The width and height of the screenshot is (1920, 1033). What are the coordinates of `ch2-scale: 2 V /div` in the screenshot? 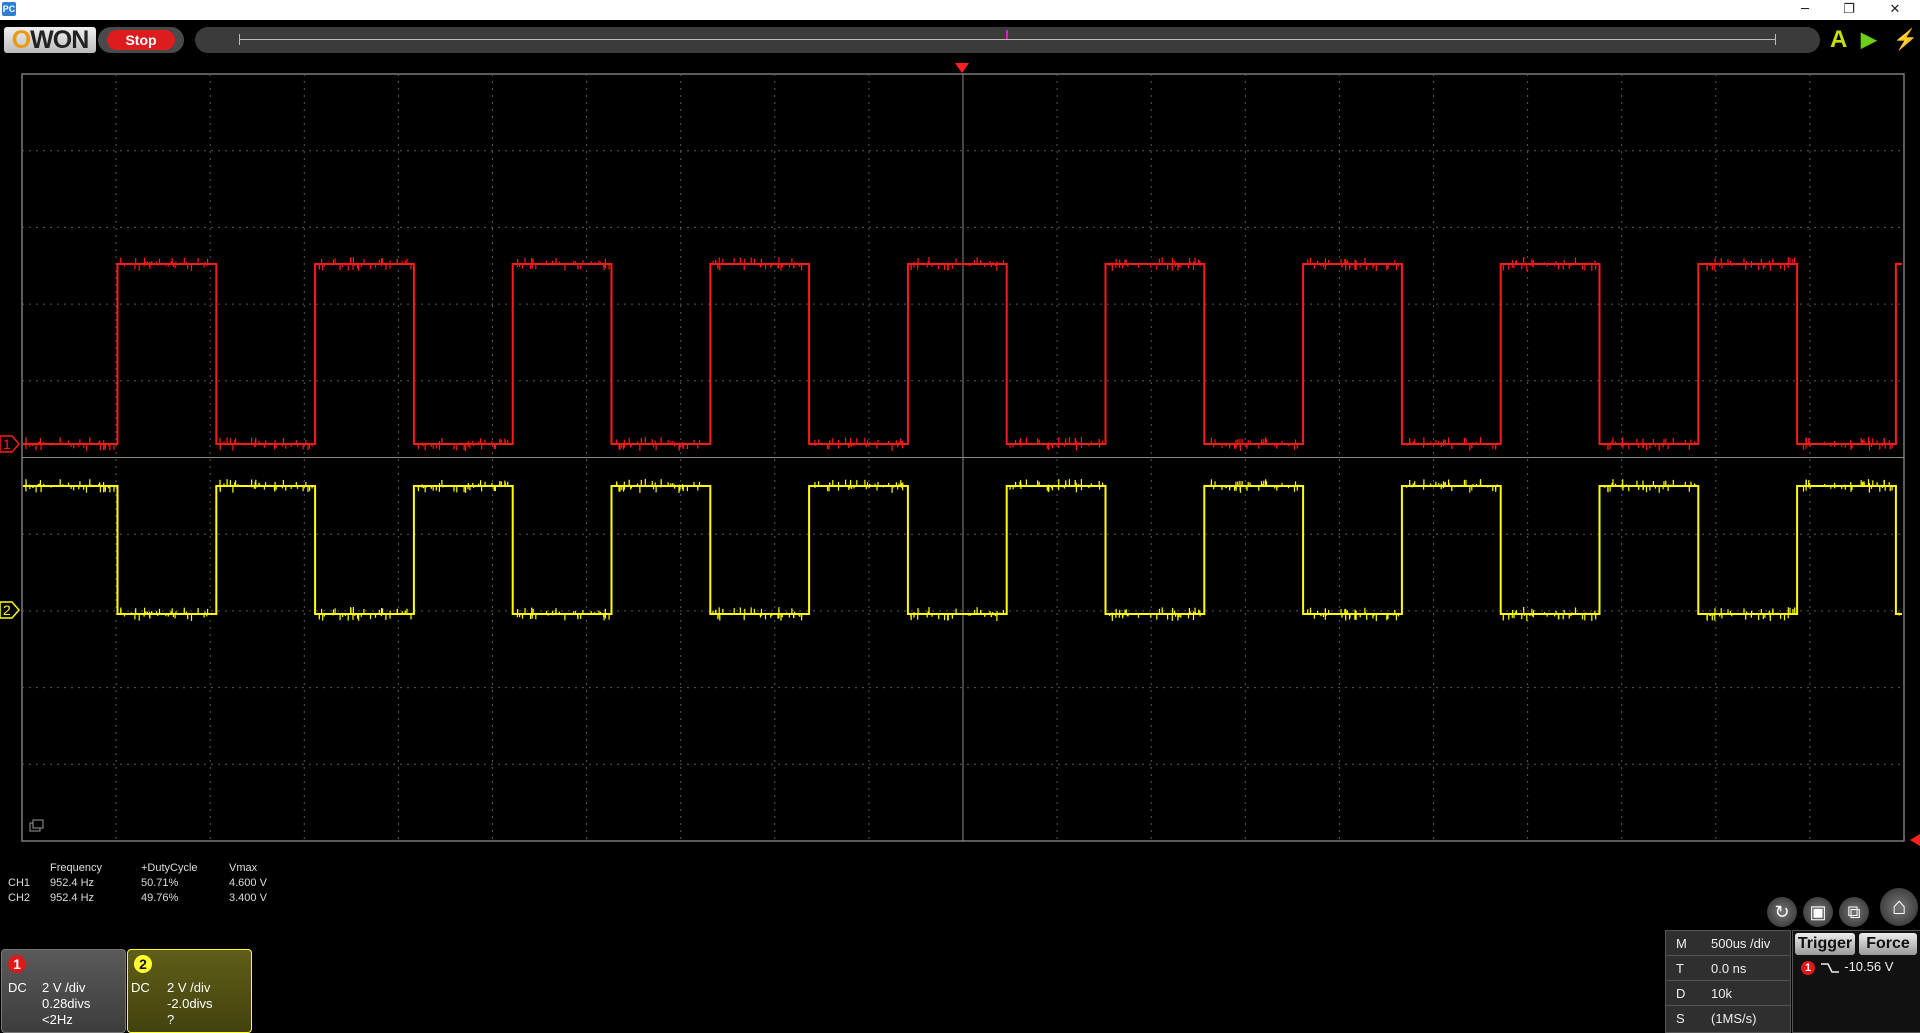 It's located at (189, 987).